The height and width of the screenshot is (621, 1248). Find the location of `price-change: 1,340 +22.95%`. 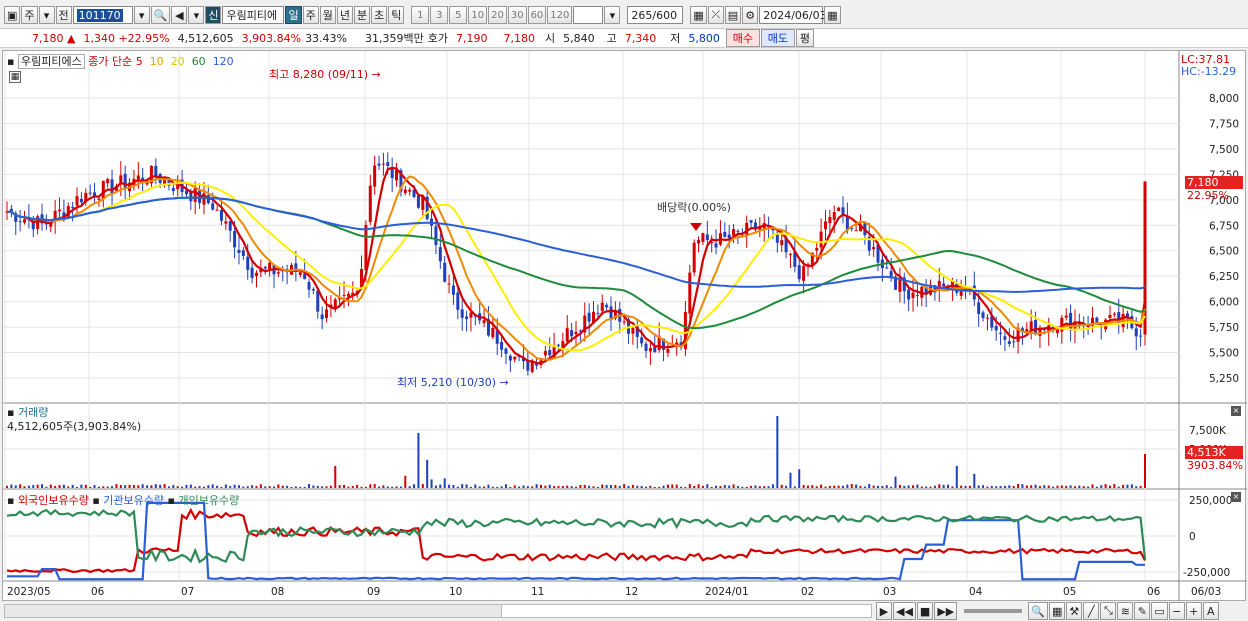

price-change: 1,340 +22.95% is located at coordinates (126, 38).